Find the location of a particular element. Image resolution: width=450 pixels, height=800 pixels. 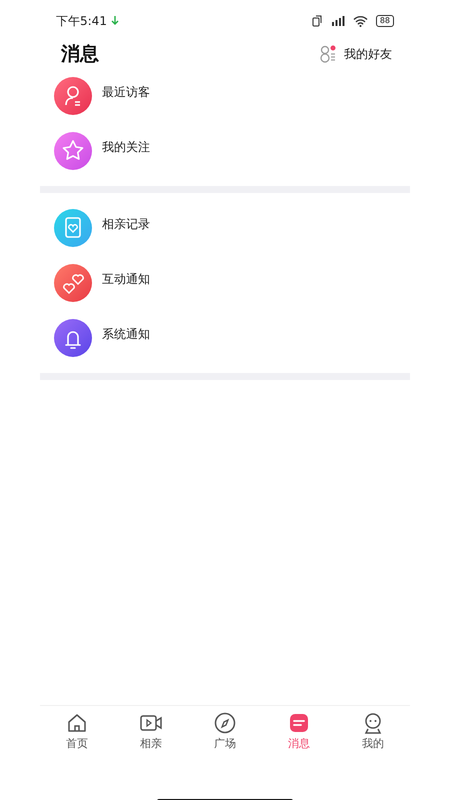

tab: 我的 is located at coordinates (373, 732).